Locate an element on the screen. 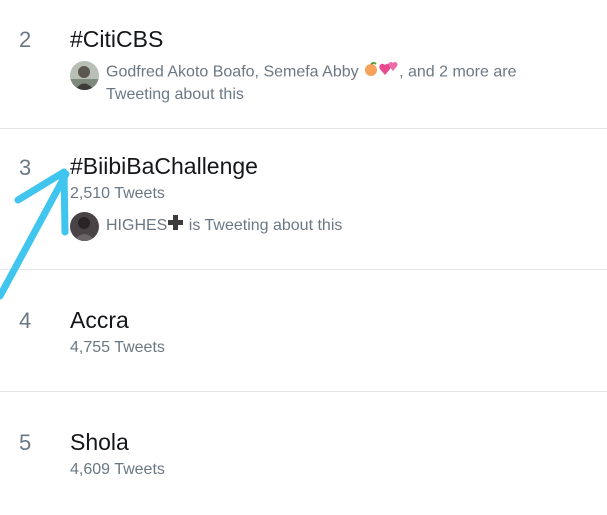 The height and width of the screenshot is (515, 607). context-people: HIGHES is located at coordinates (137, 226).